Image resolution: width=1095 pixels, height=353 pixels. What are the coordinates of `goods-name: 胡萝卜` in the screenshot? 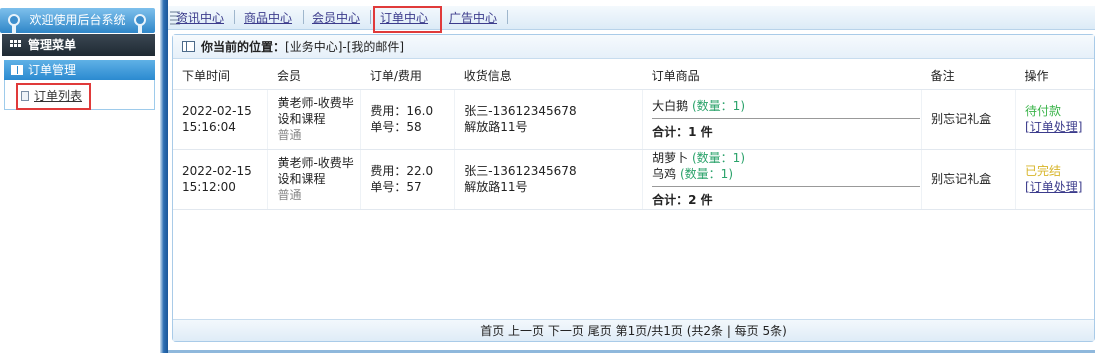 It's located at (670, 158).